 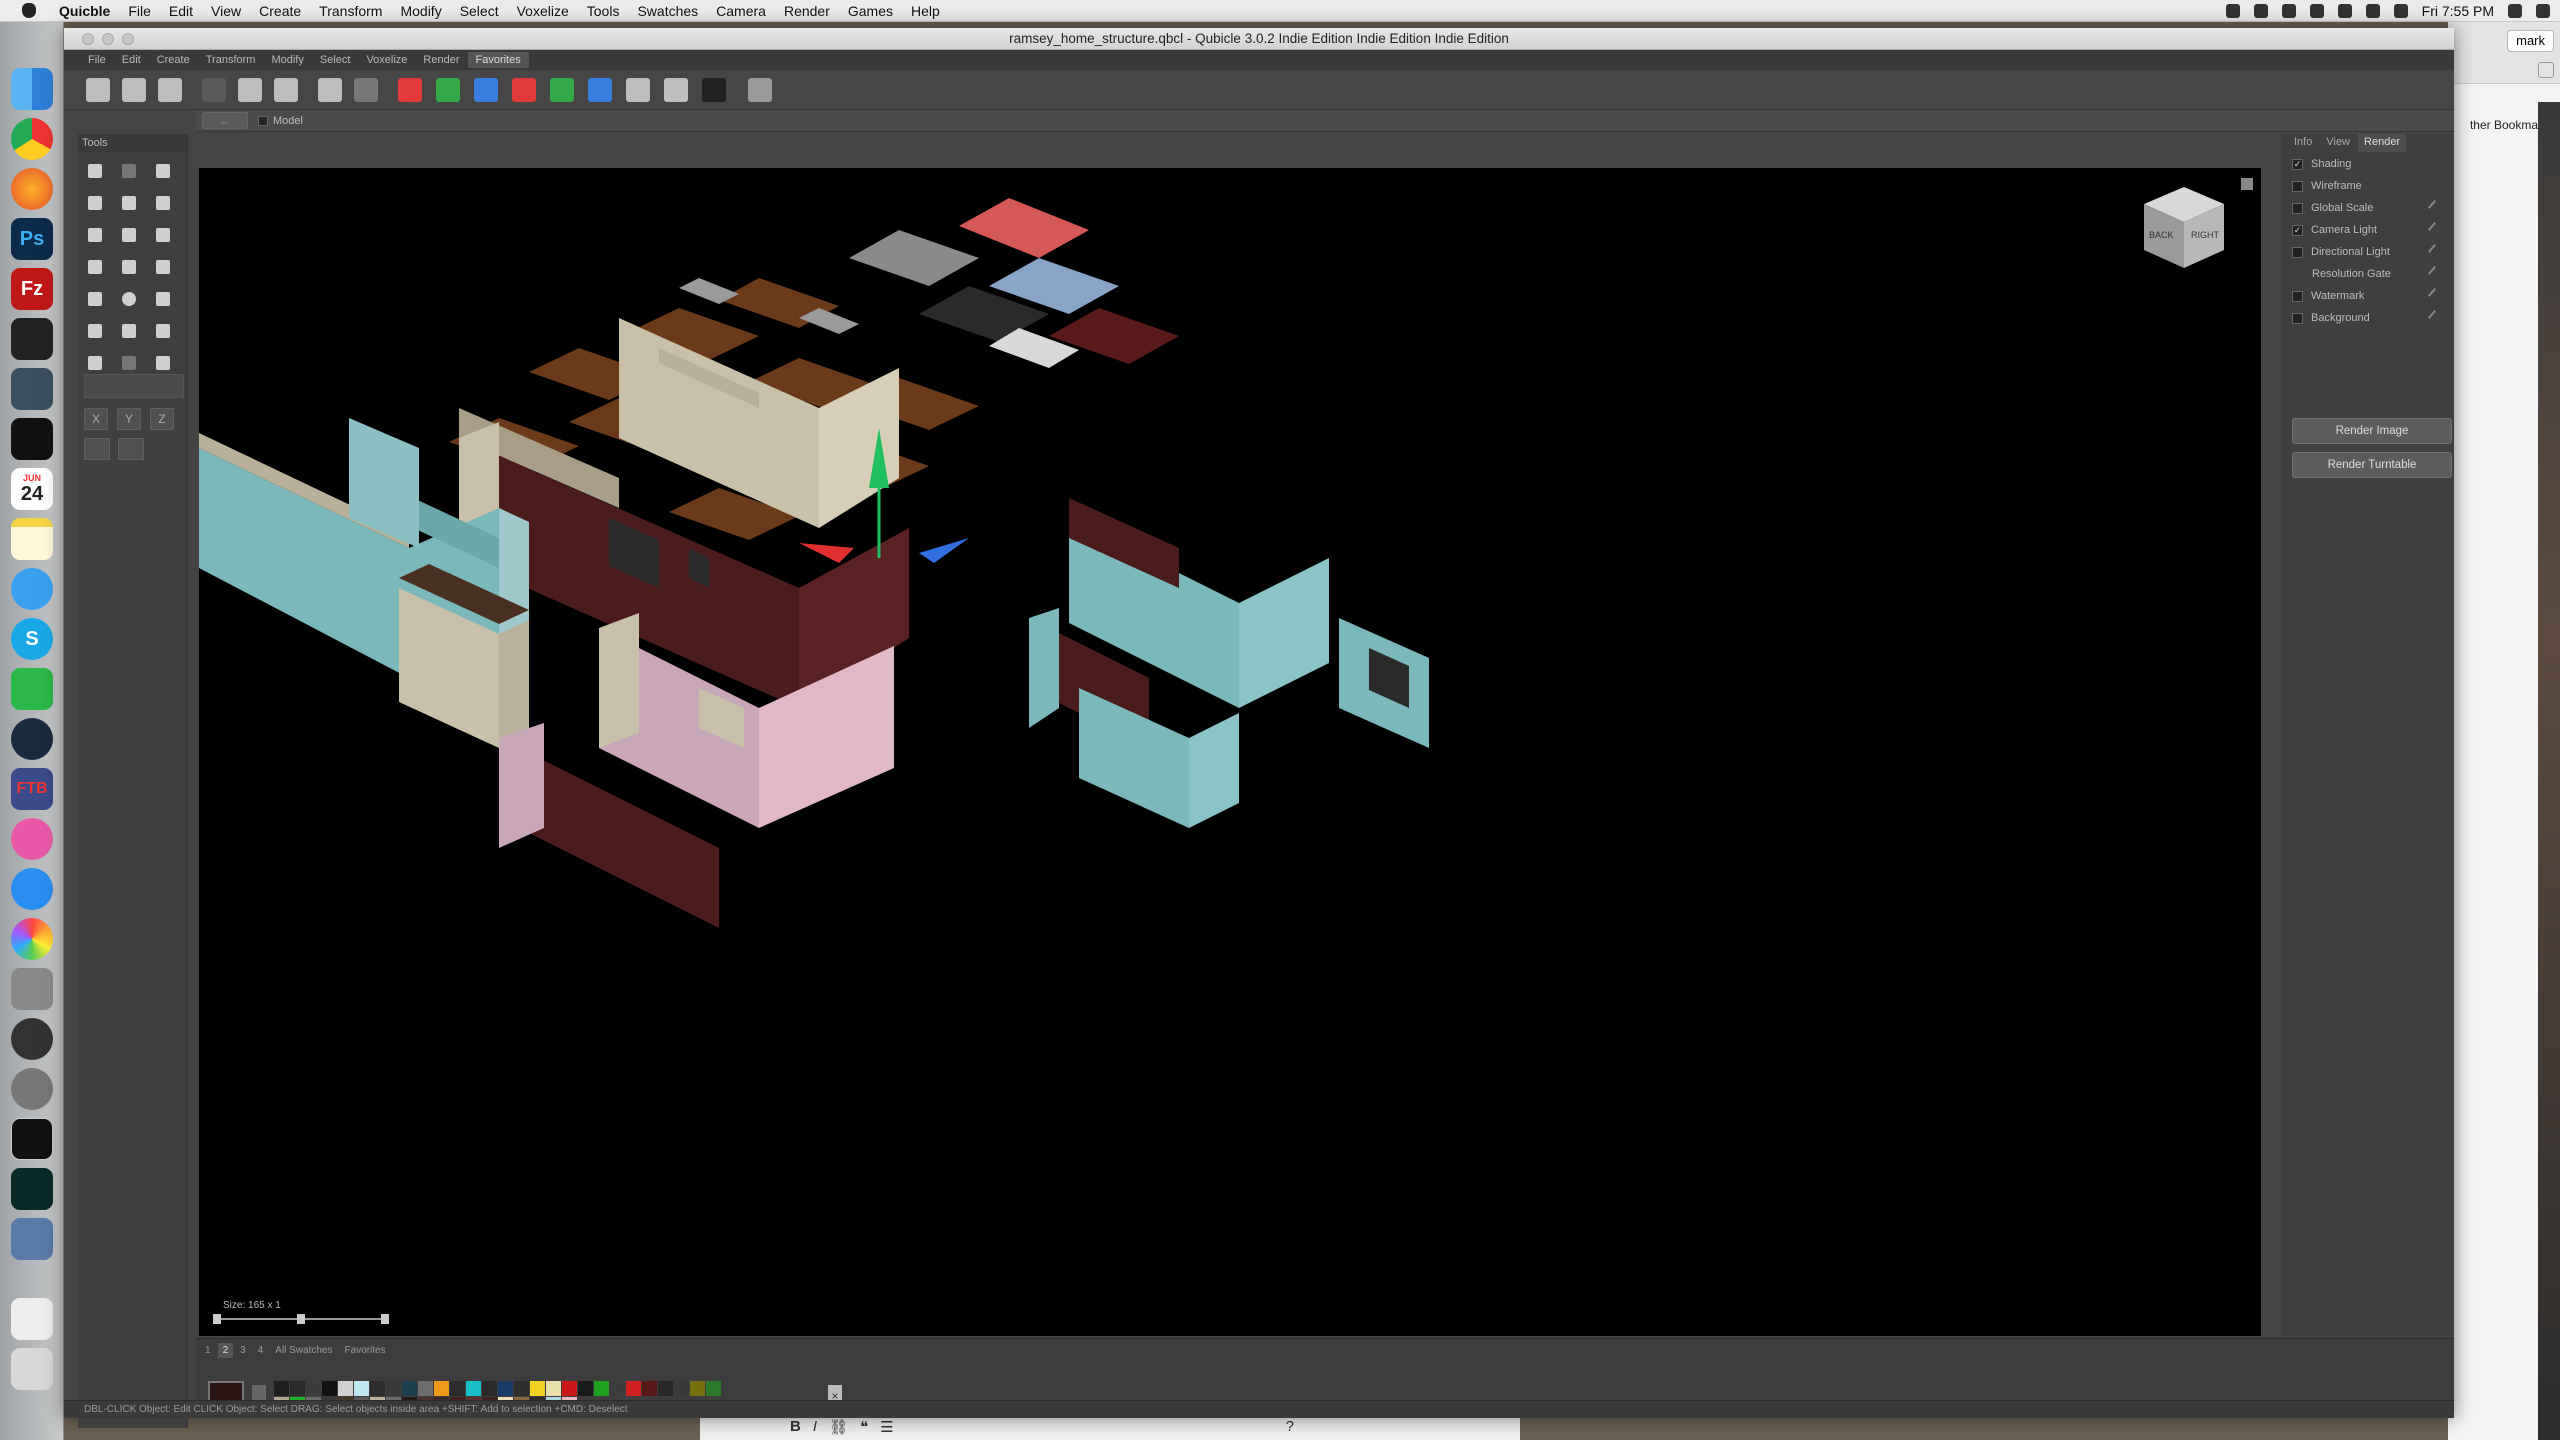 I want to click on swatch-tab-1: 1, so click(x=208, y=1350).